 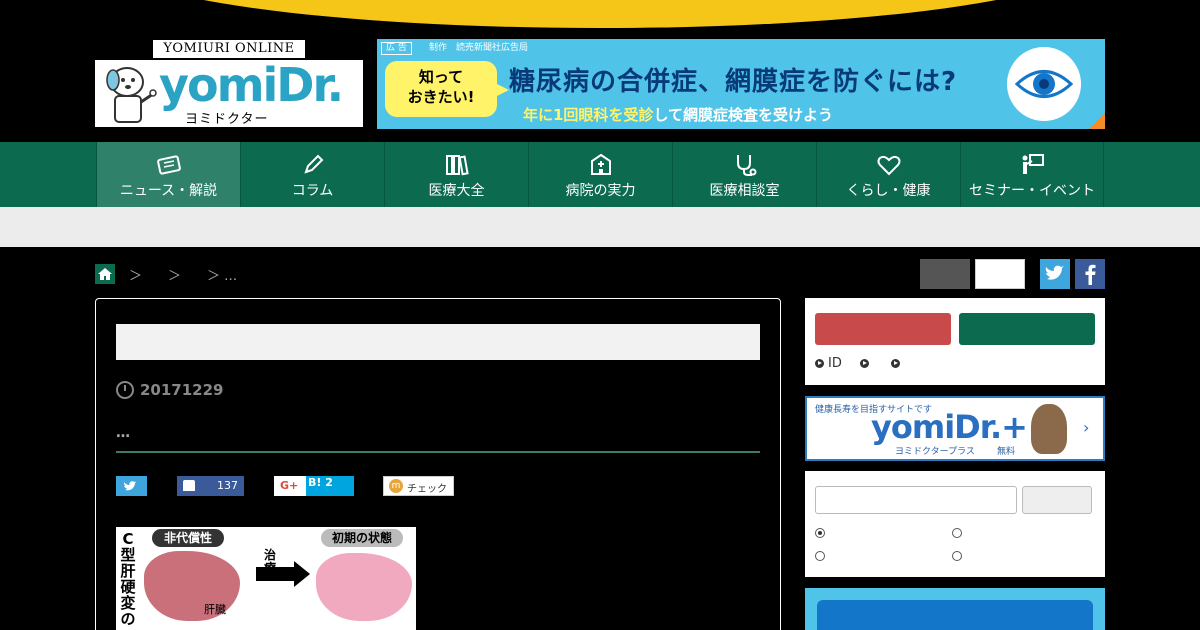 I want to click on google-plus-icon: G+, so click(x=289, y=485).